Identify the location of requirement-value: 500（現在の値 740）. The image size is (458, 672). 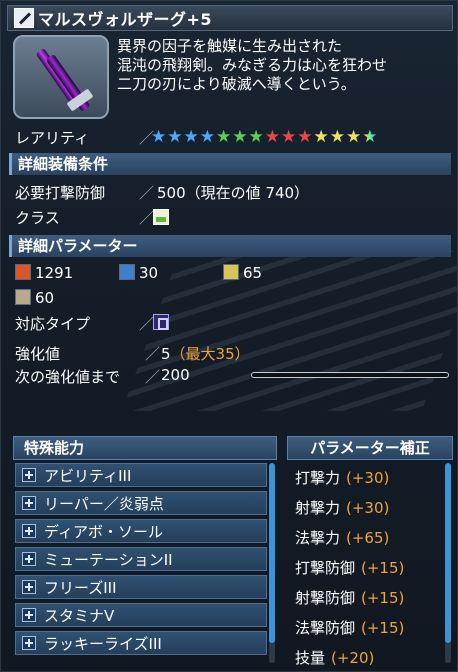
(233, 193).